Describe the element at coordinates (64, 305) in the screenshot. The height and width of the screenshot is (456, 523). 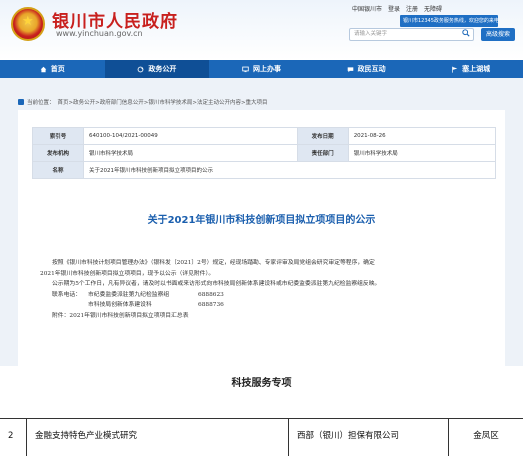
I see `contact-label-spacer` at that location.